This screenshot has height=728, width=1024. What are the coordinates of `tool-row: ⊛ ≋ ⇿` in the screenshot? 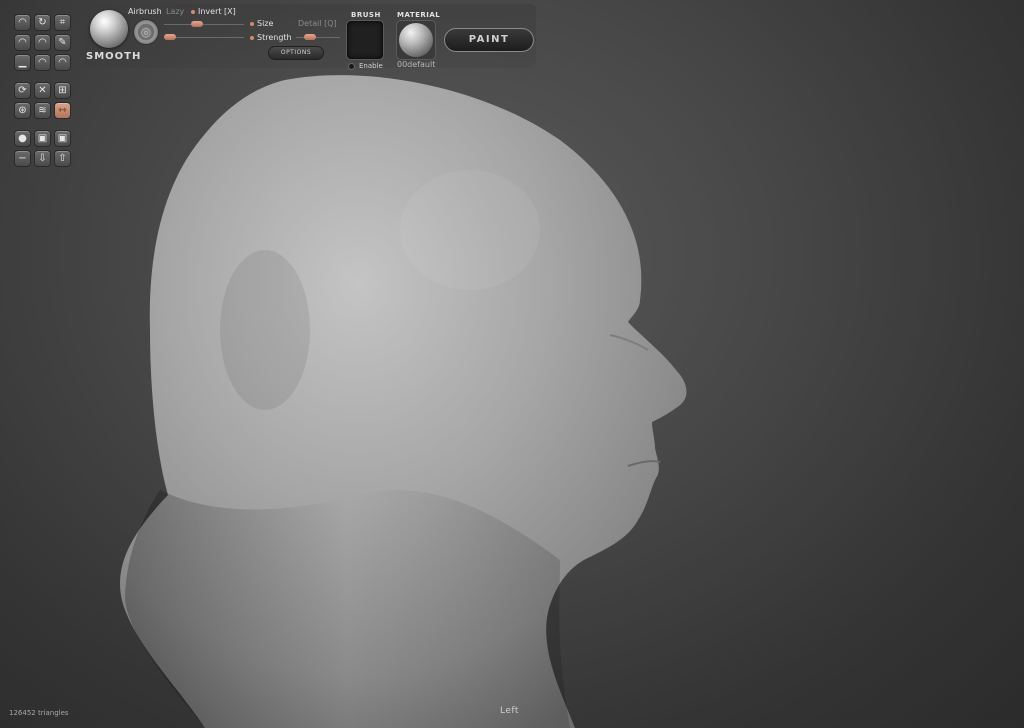 It's located at (45, 110).